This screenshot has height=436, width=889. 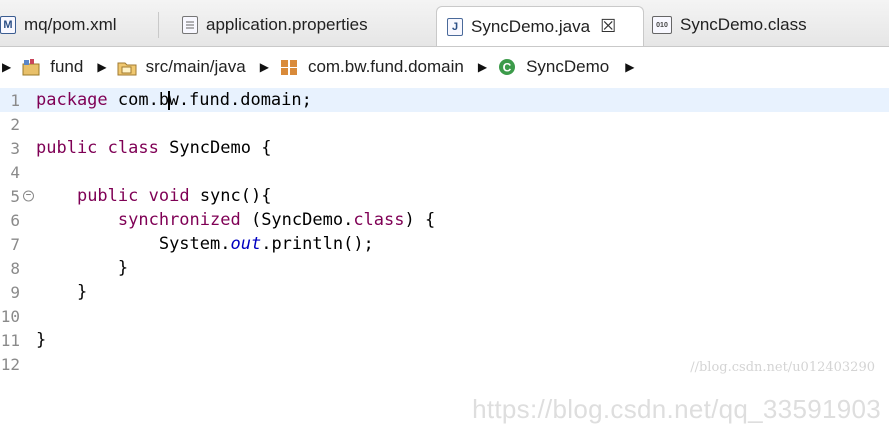 I want to click on class-icon: C, so click(x=507, y=67).